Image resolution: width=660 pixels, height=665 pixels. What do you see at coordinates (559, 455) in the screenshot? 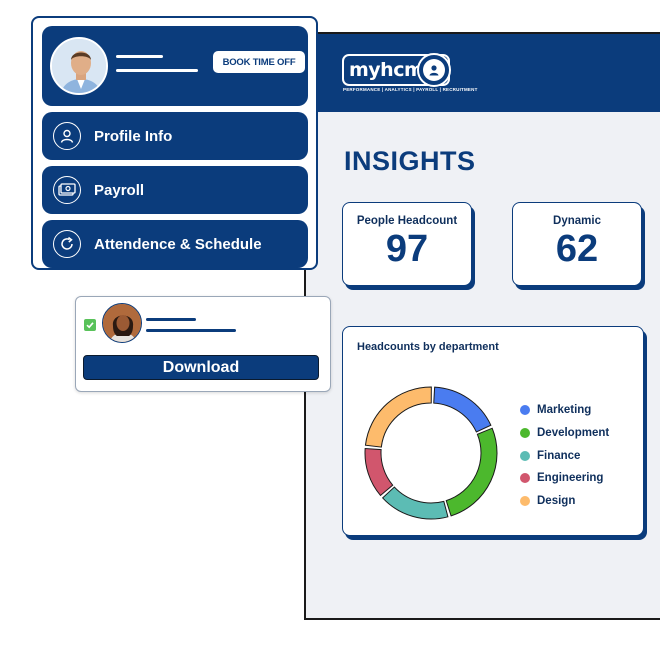
I see `legend-label: Finance` at bounding box center [559, 455].